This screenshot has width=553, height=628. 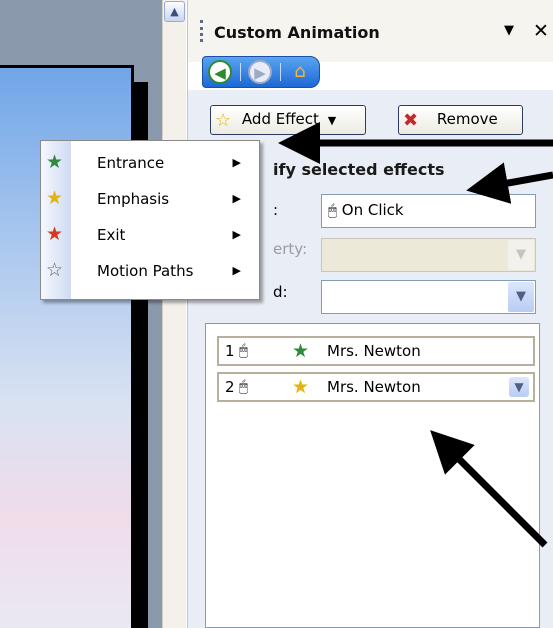 I want to click on back-arrow-icon: ◀, so click(x=220, y=72).